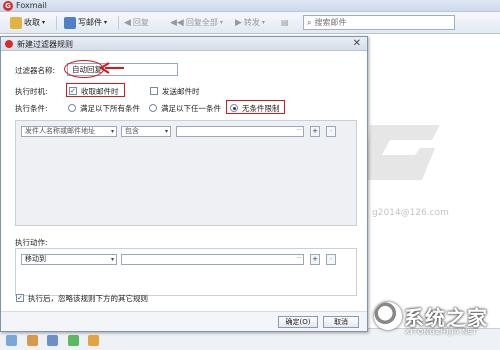 This screenshot has height=350, width=500. I want to click on more-icon: ▤, so click(285, 22).